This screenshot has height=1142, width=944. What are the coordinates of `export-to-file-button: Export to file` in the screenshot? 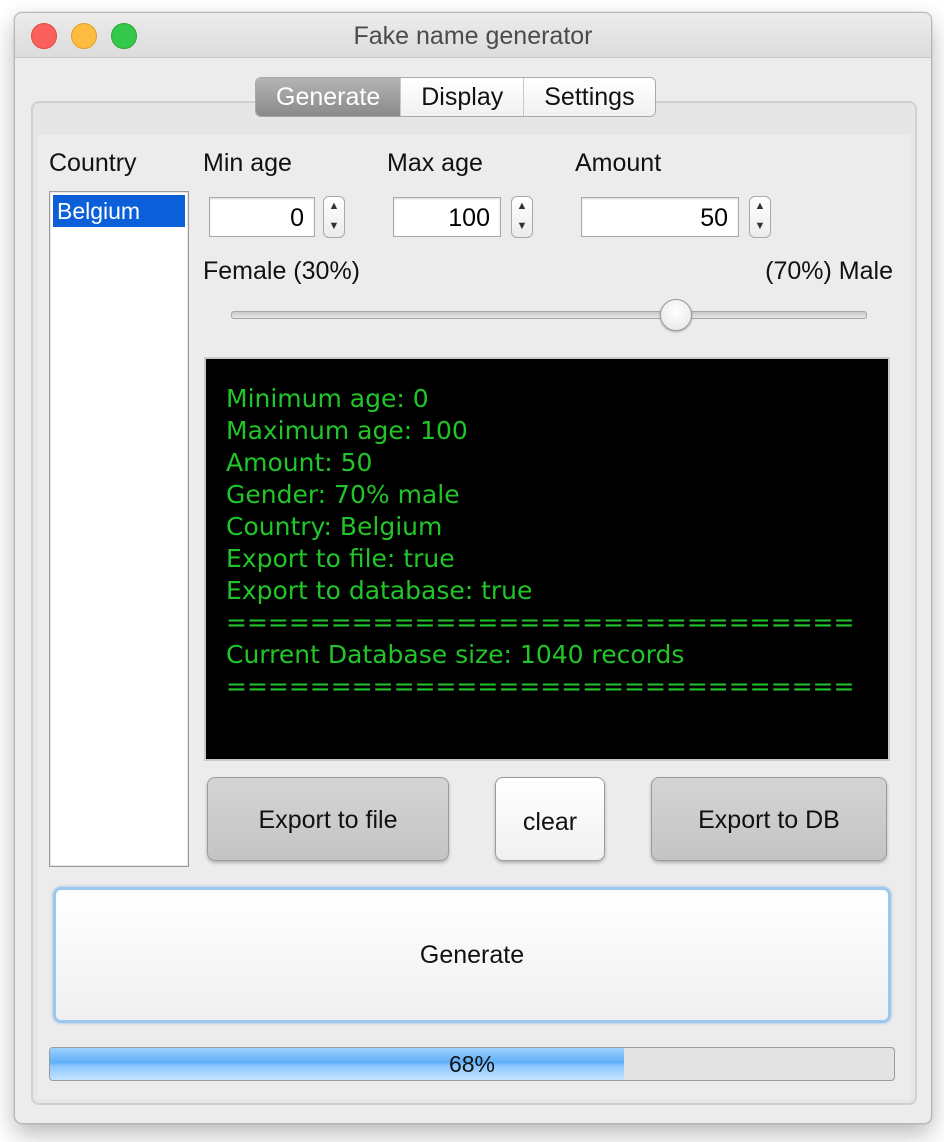 It's located at (328, 819).